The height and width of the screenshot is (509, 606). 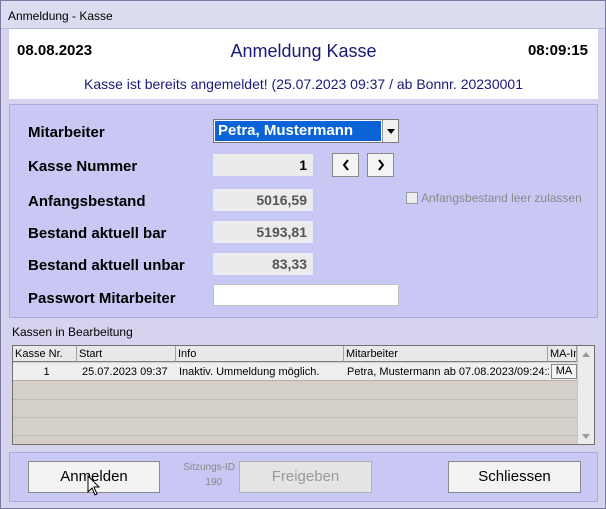 What do you see at coordinates (586, 436) in the screenshot?
I see `scroll-down-arrow-icon` at bounding box center [586, 436].